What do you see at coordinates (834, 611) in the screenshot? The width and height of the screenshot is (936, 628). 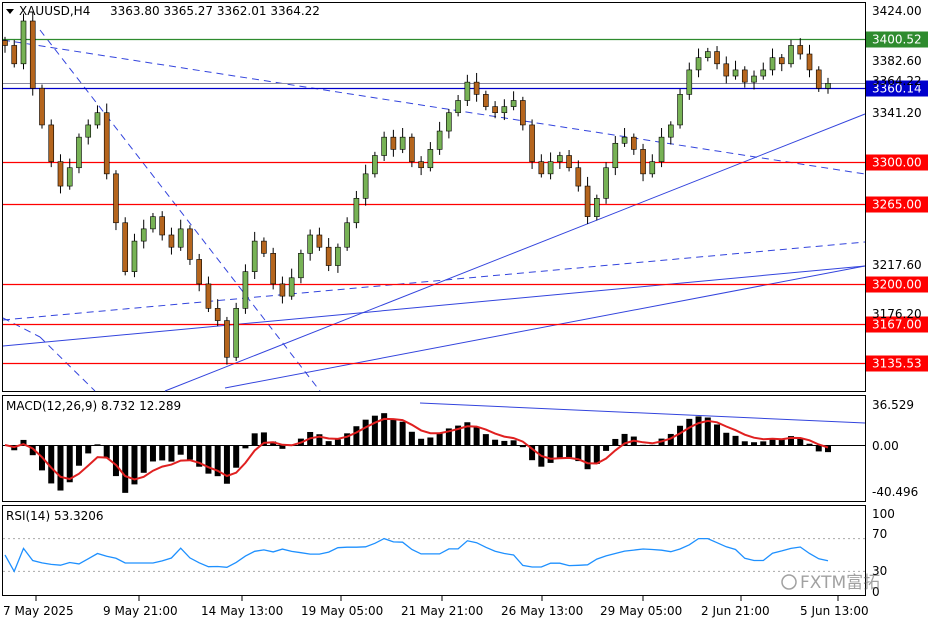 I see `time-label: 5 Jun 13:00` at bounding box center [834, 611].